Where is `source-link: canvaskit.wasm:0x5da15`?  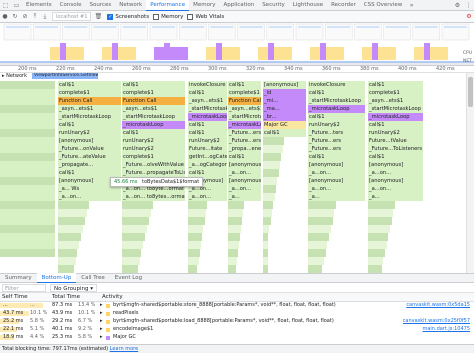 source-link: canvaskit.wasm:0x5da15 is located at coordinates (438, 305).